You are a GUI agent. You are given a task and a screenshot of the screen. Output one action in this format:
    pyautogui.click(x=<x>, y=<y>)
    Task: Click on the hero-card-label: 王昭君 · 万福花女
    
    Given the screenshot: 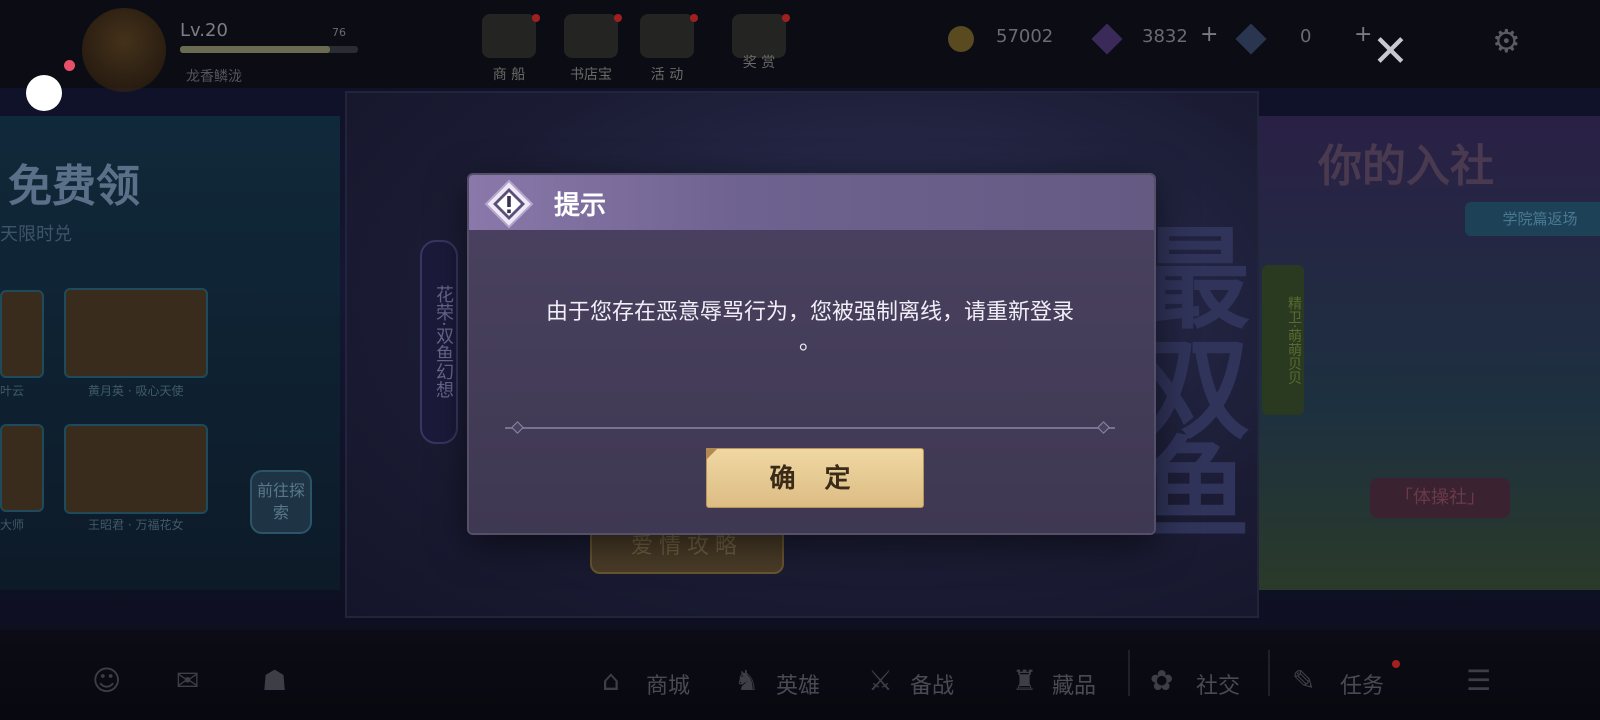 What is the action you would take?
    pyautogui.click(x=136, y=525)
    